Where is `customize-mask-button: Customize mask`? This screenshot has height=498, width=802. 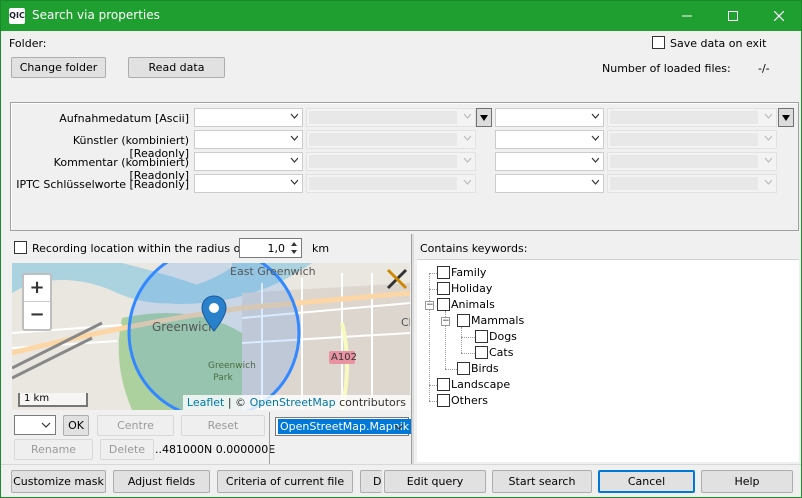
customize-mask-button: Customize mask is located at coordinates (58, 481).